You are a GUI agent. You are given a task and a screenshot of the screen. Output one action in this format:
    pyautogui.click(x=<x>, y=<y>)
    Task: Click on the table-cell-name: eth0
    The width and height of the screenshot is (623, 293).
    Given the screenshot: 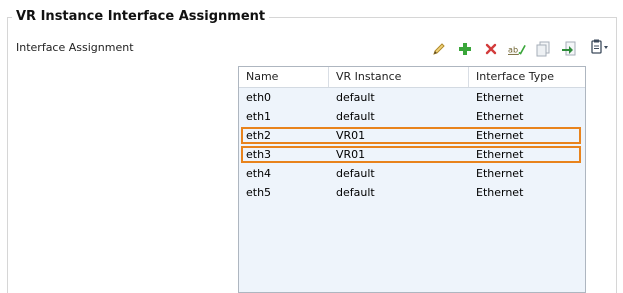 What is the action you would take?
    pyautogui.click(x=259, y=97)
    